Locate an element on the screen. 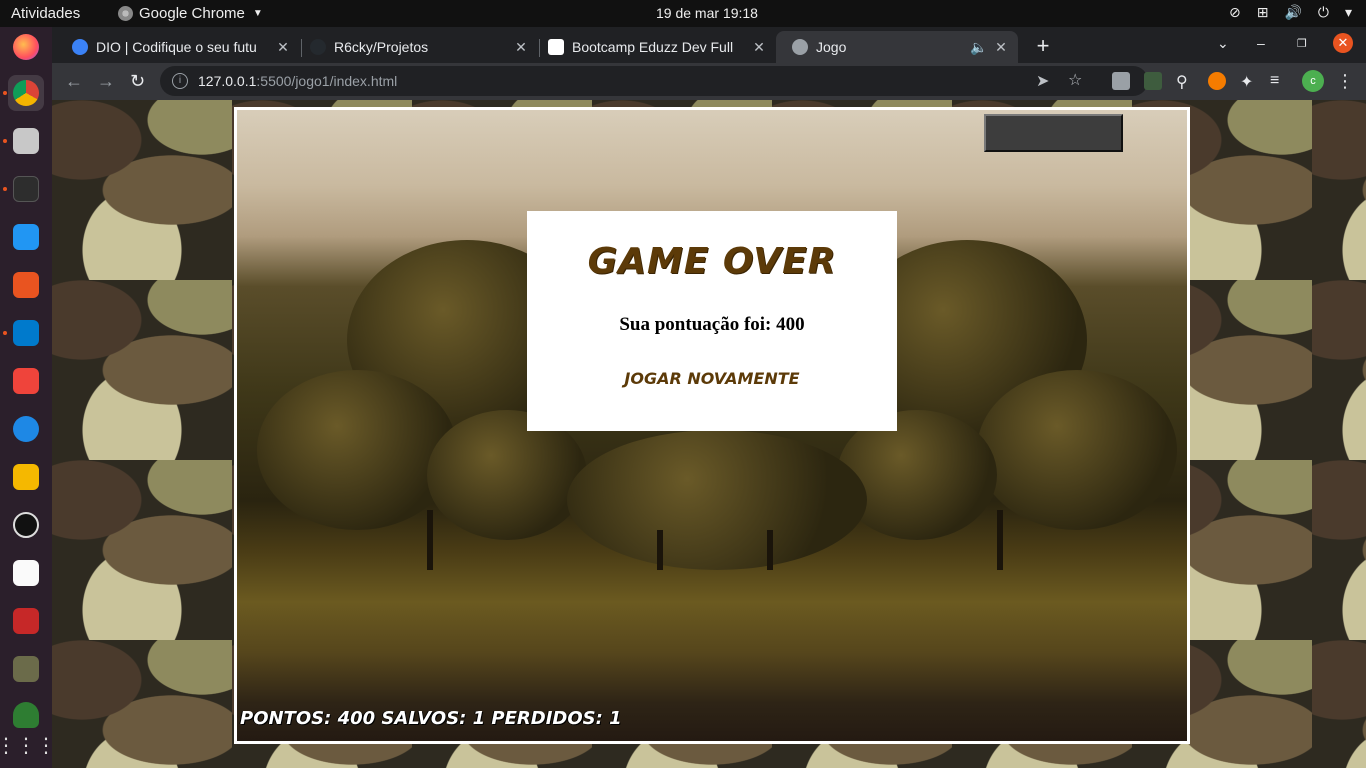 This screenshot has width=1366, height=768. grid-icon: ⋮⋮⋮ is located at coordinates (28, 745).